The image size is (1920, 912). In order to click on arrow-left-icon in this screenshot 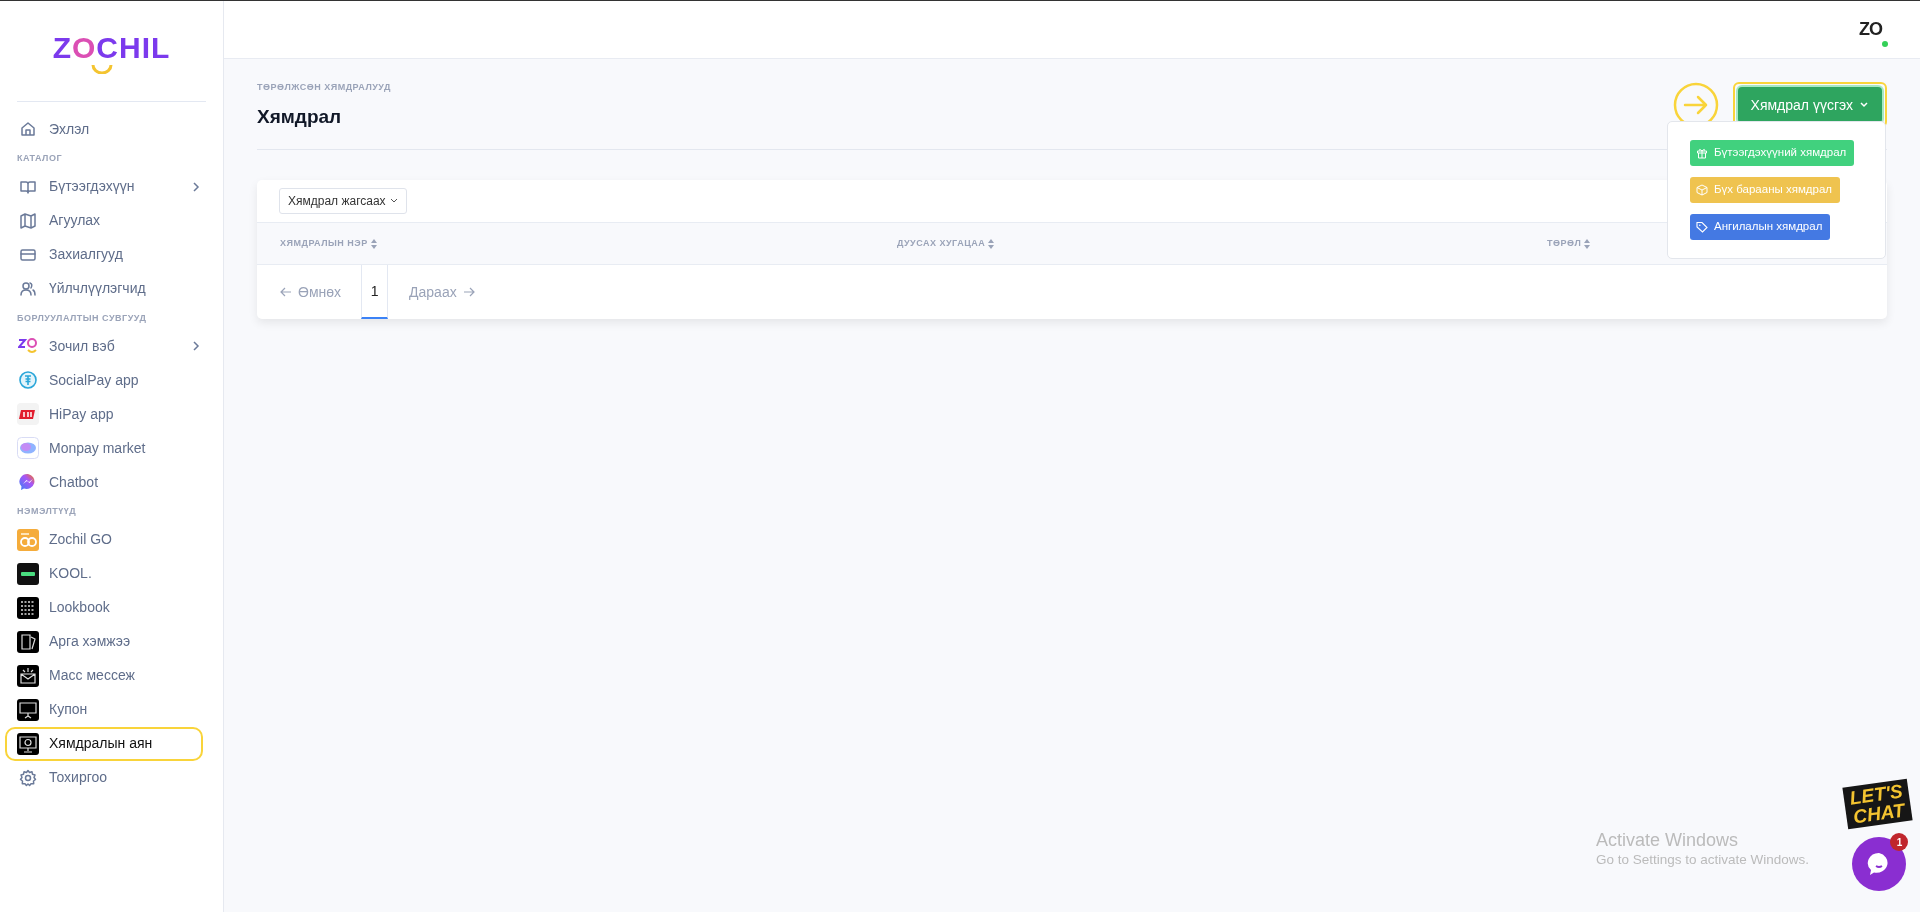, I will do `click(286, 292)`.